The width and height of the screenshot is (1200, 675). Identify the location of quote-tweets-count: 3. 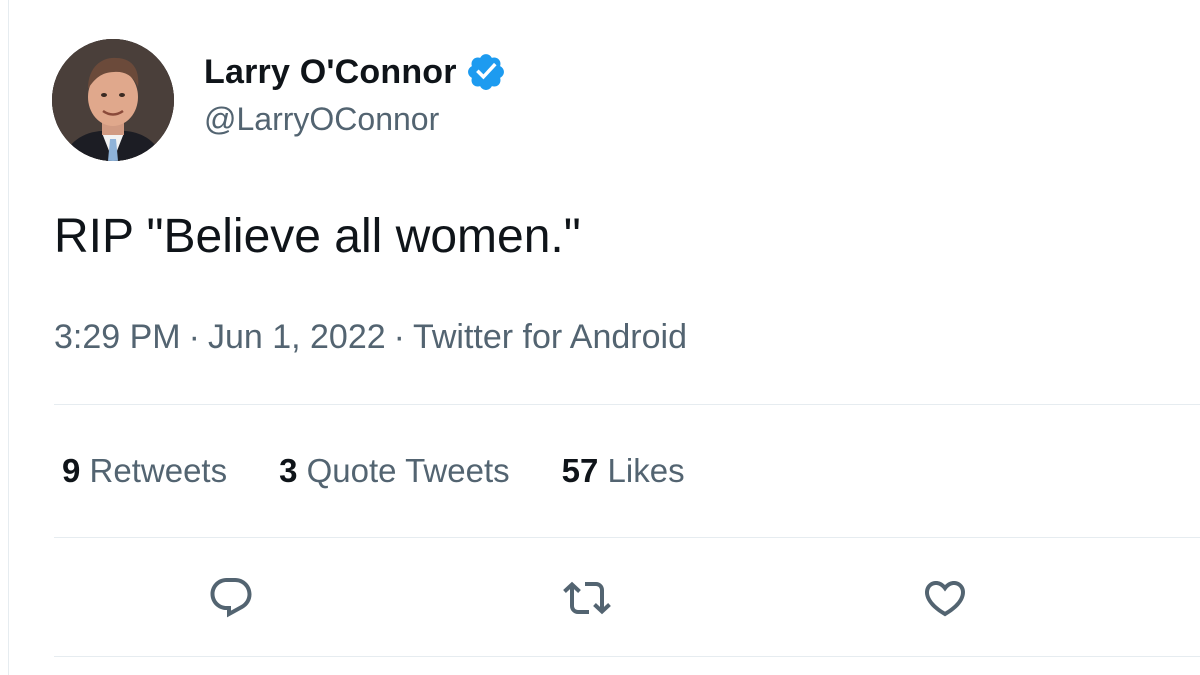
(288, 470).